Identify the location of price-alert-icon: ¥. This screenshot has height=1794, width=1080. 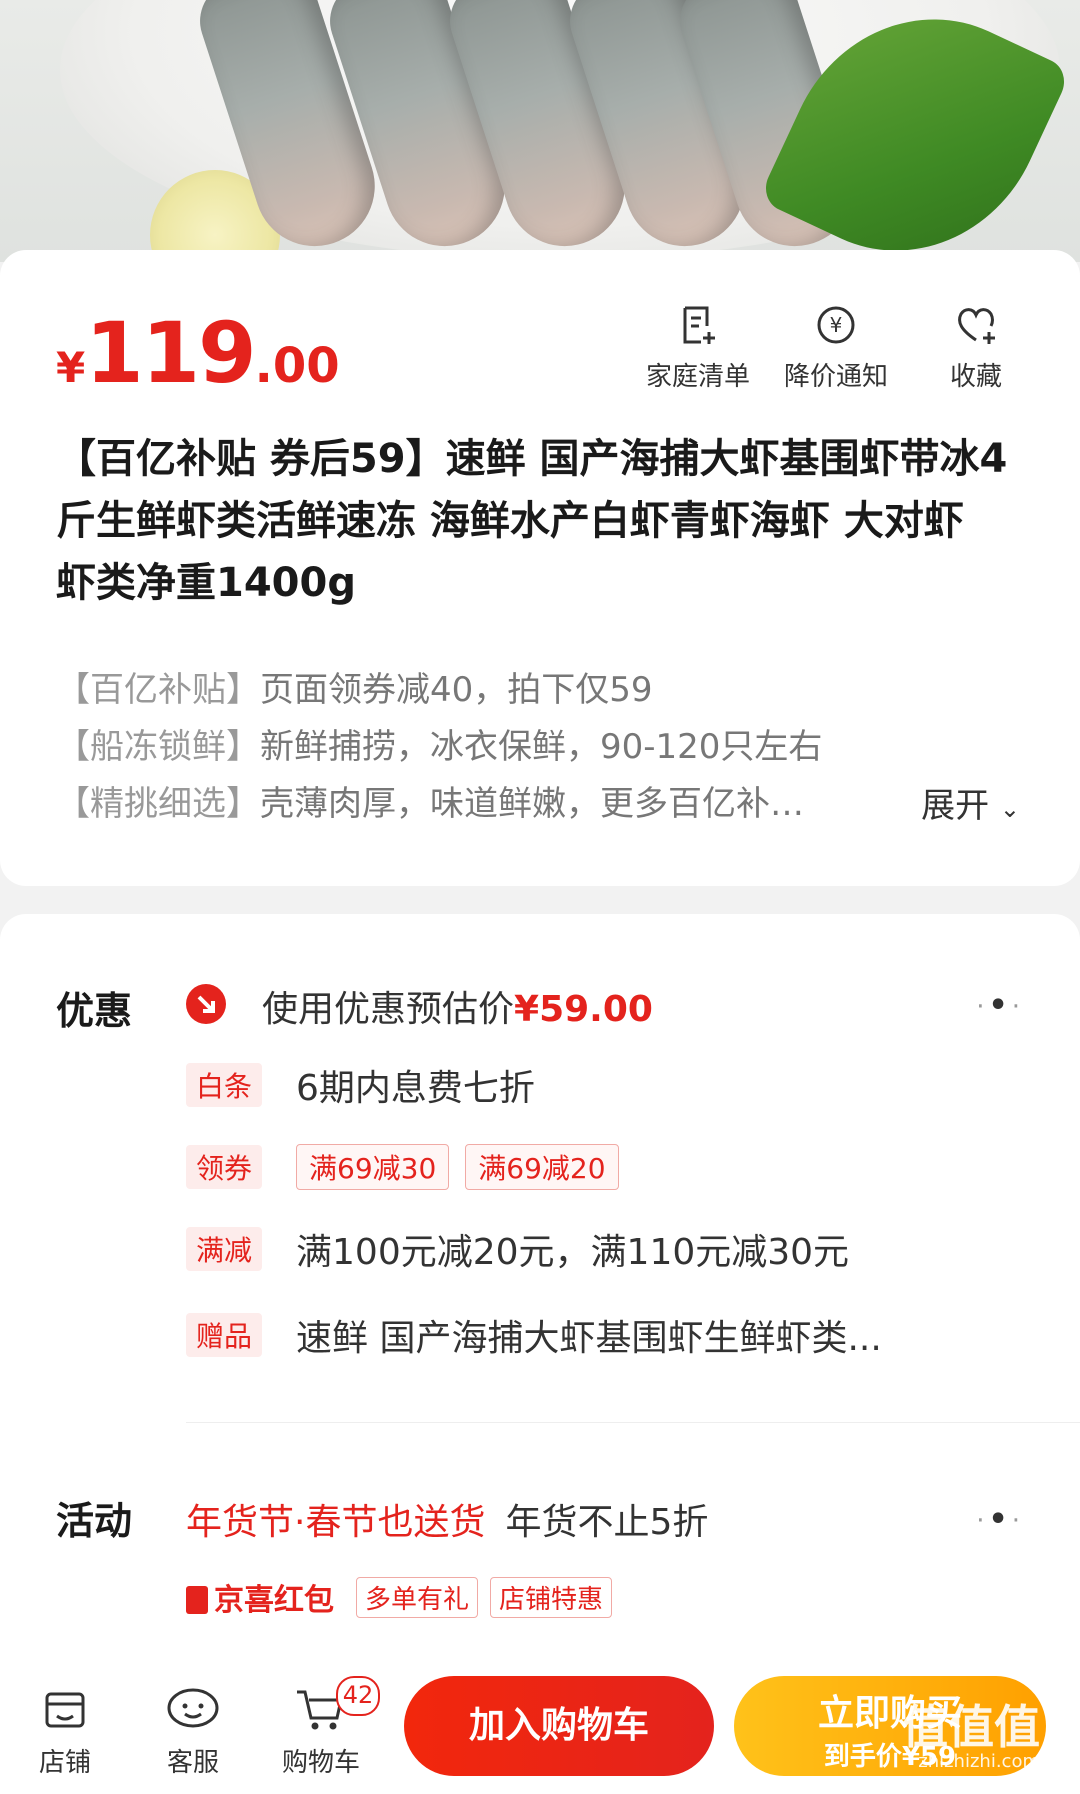
(836, 325).